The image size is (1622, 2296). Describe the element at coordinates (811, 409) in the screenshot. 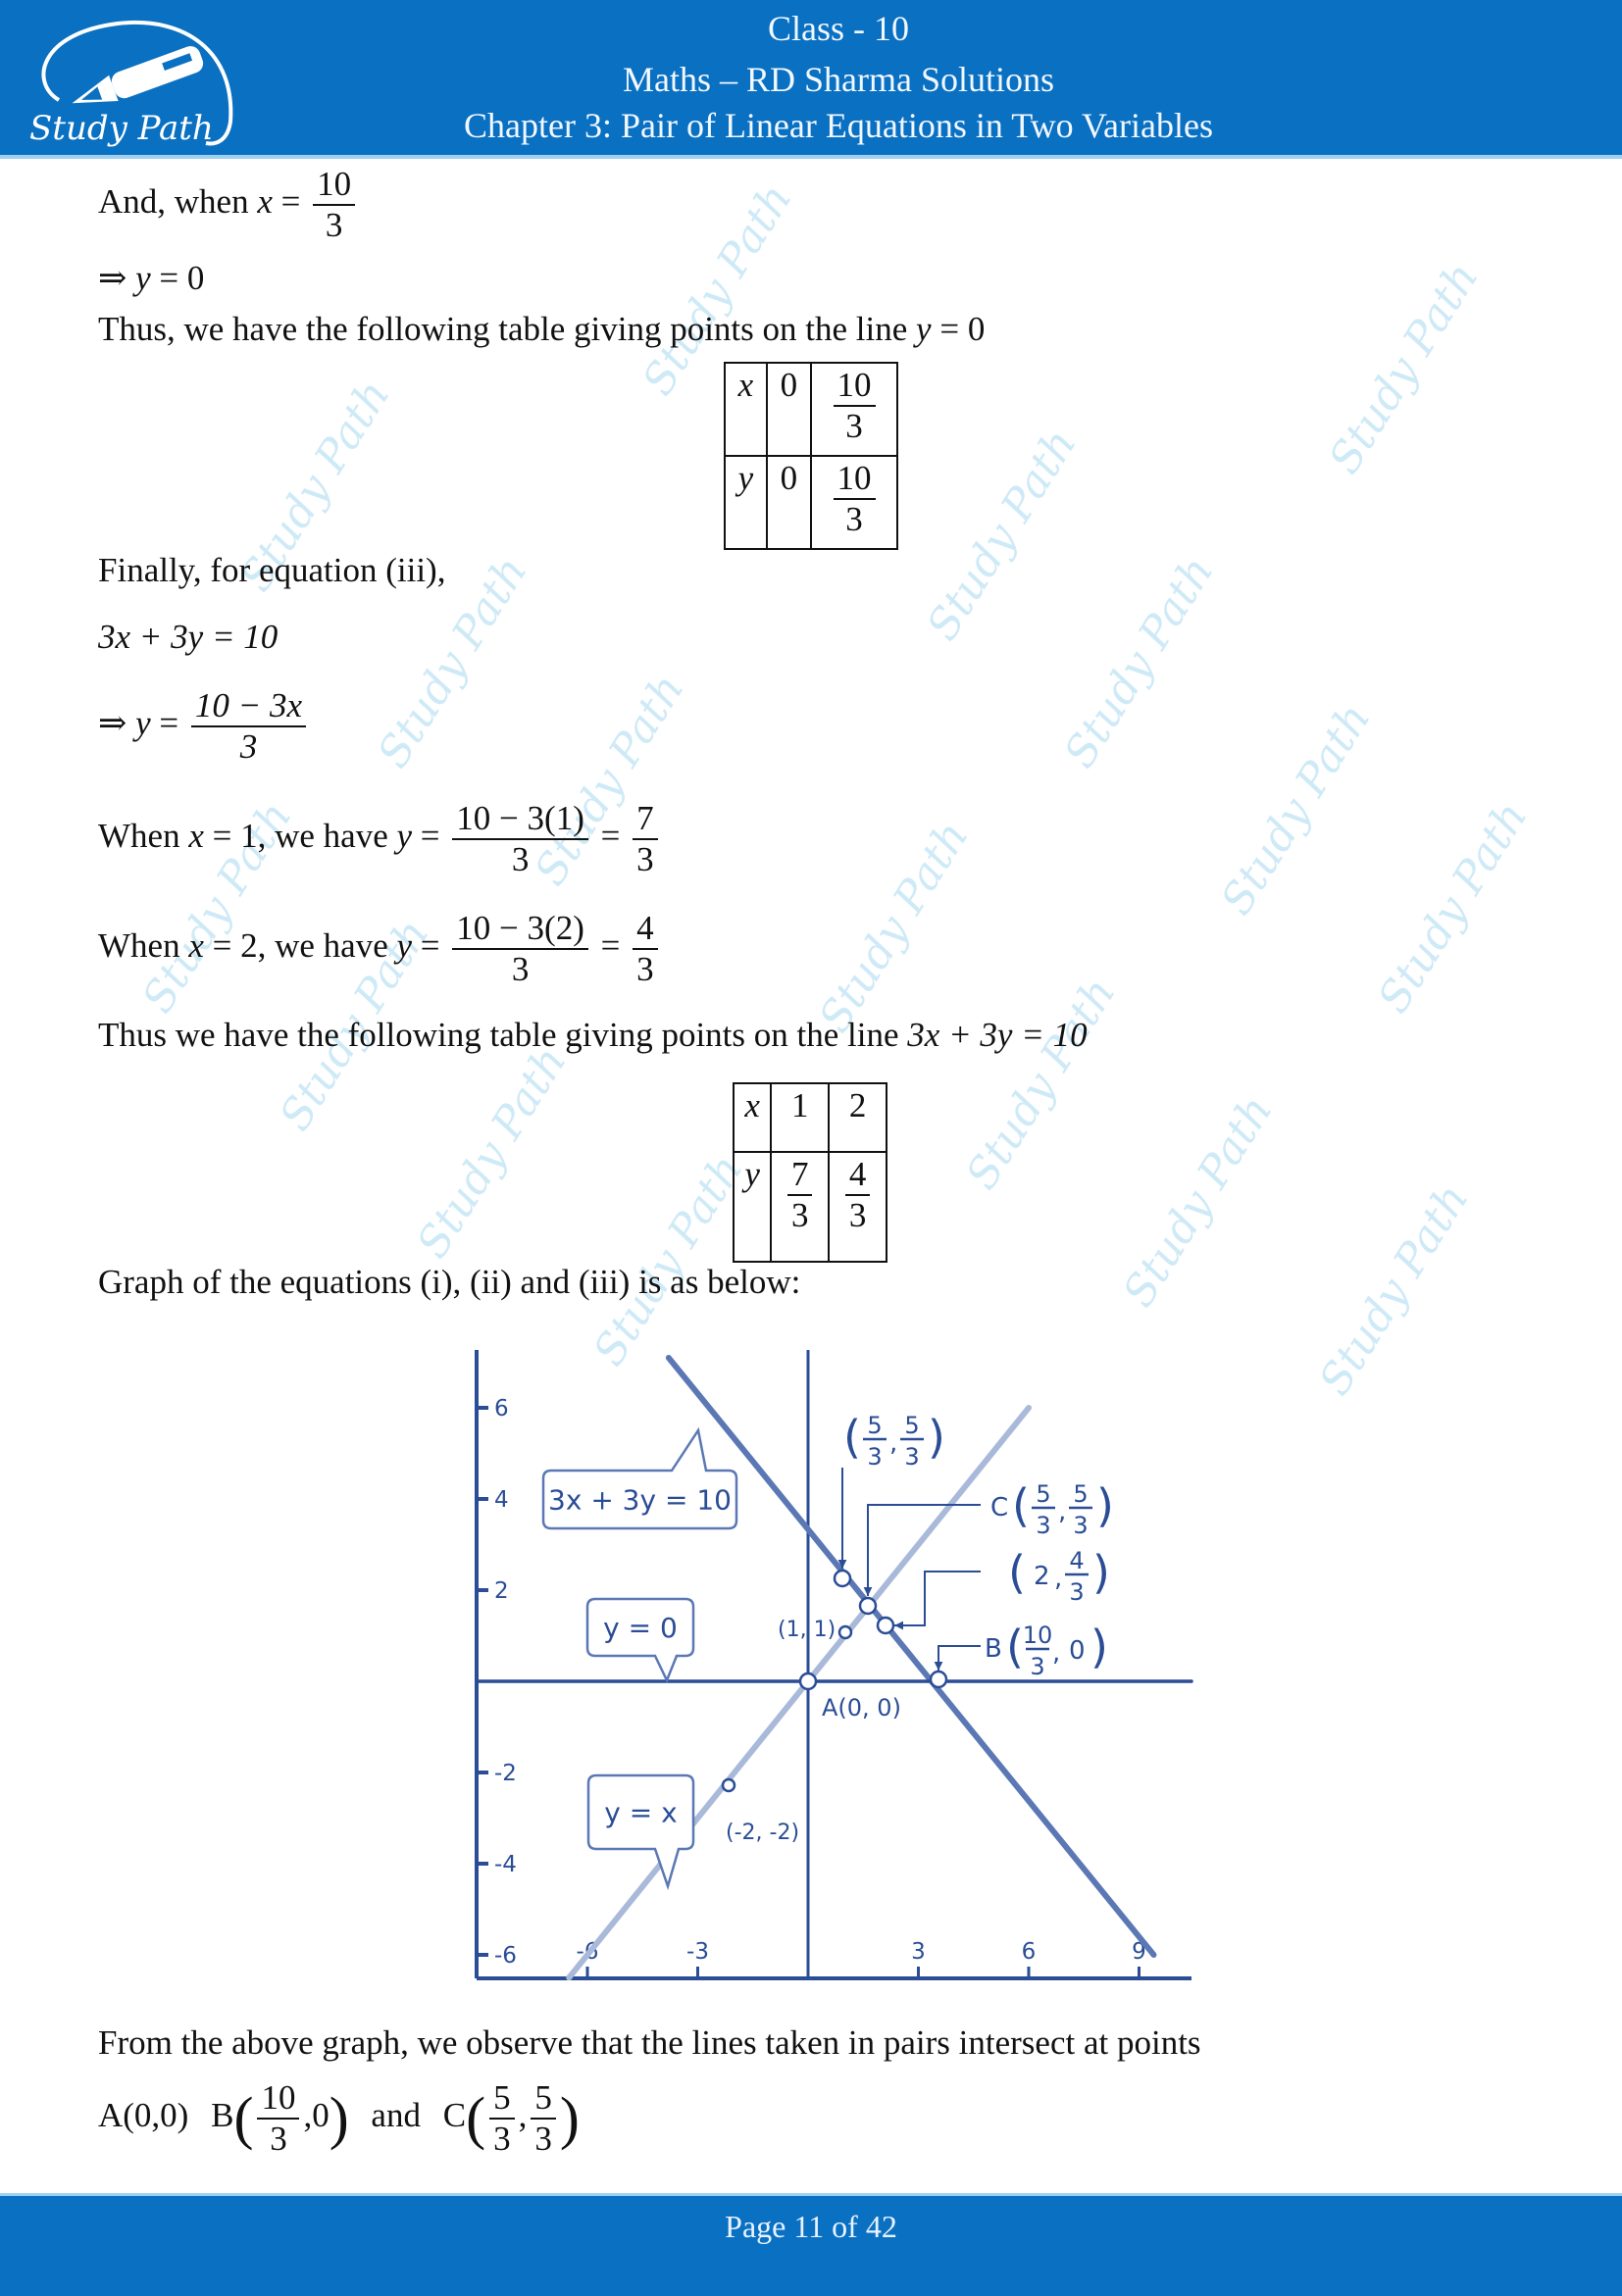

I see `table-row: x 0 10 3` at that location.